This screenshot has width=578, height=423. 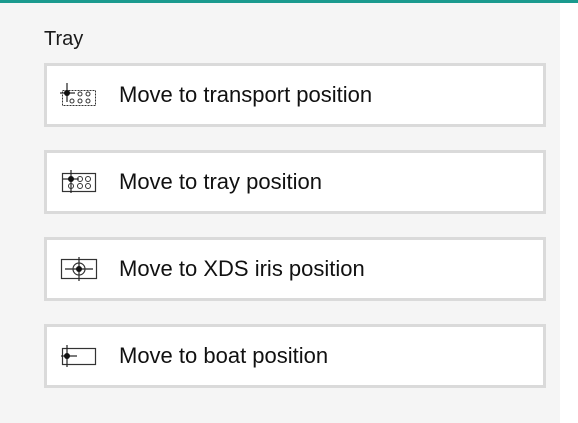 What do you see at coordinates (246, 94) in the screenshot?
I see `button-label: Move to transport position` at bounding box center [246, 94].